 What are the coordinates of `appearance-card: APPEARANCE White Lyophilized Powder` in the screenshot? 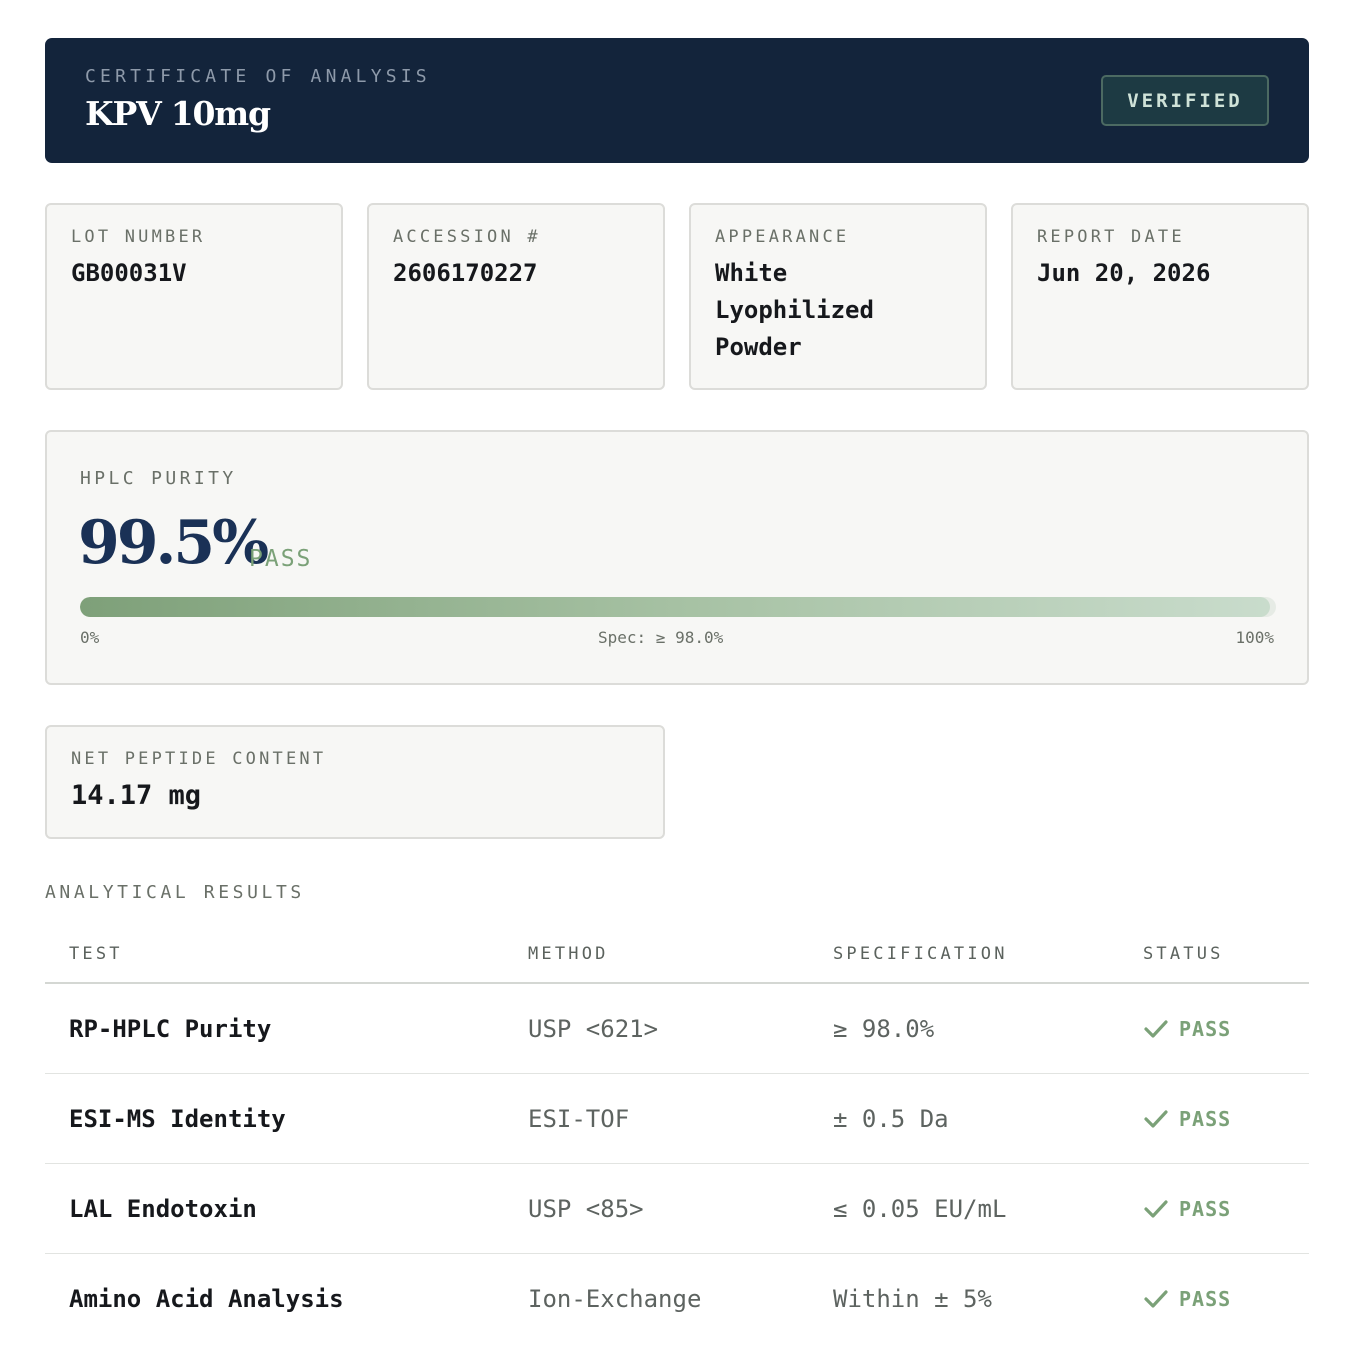 It's located at (838, 296).